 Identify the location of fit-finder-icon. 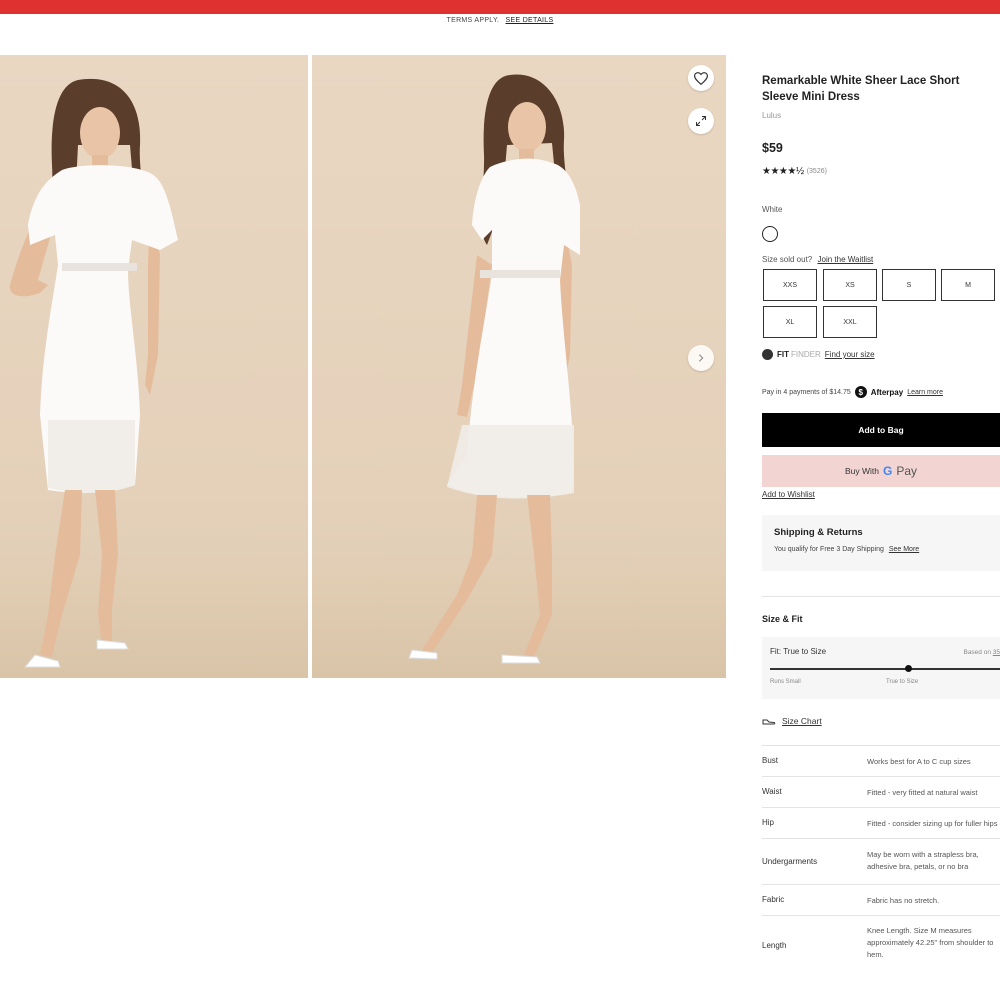
(767, 354).